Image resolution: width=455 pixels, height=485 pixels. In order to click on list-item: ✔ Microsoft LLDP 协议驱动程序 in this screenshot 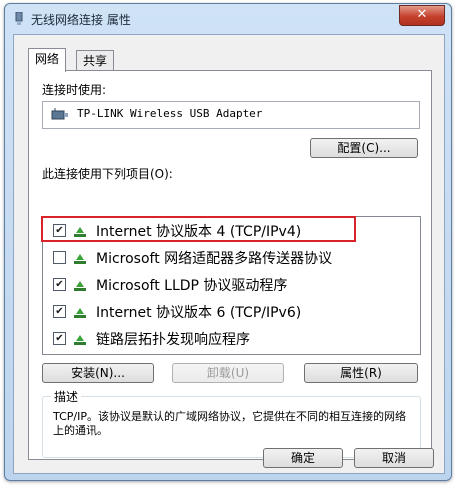, I will do `click(231, 284)`.